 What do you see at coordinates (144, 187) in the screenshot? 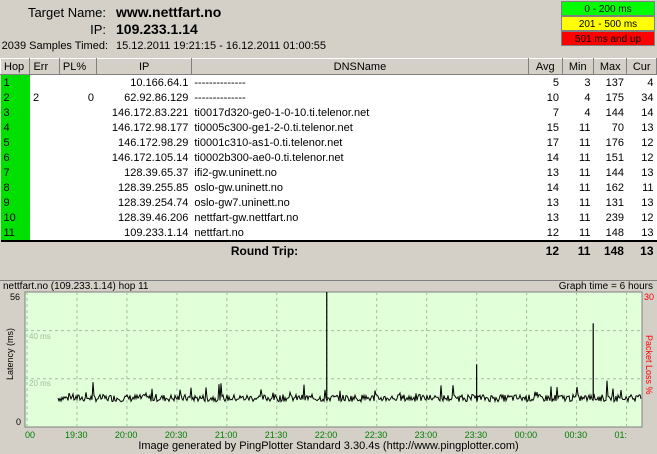
I see `cell-ip: 128.39.255.85` at bounding box center [144, 187].